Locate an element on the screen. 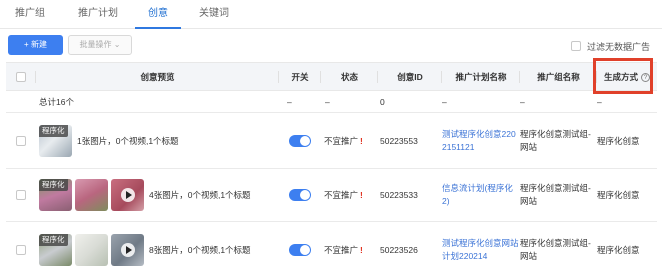 The width and height of the screenshot is (662, 277). plan-name-line2: 计划220214 is located at coordinates (465, 255).